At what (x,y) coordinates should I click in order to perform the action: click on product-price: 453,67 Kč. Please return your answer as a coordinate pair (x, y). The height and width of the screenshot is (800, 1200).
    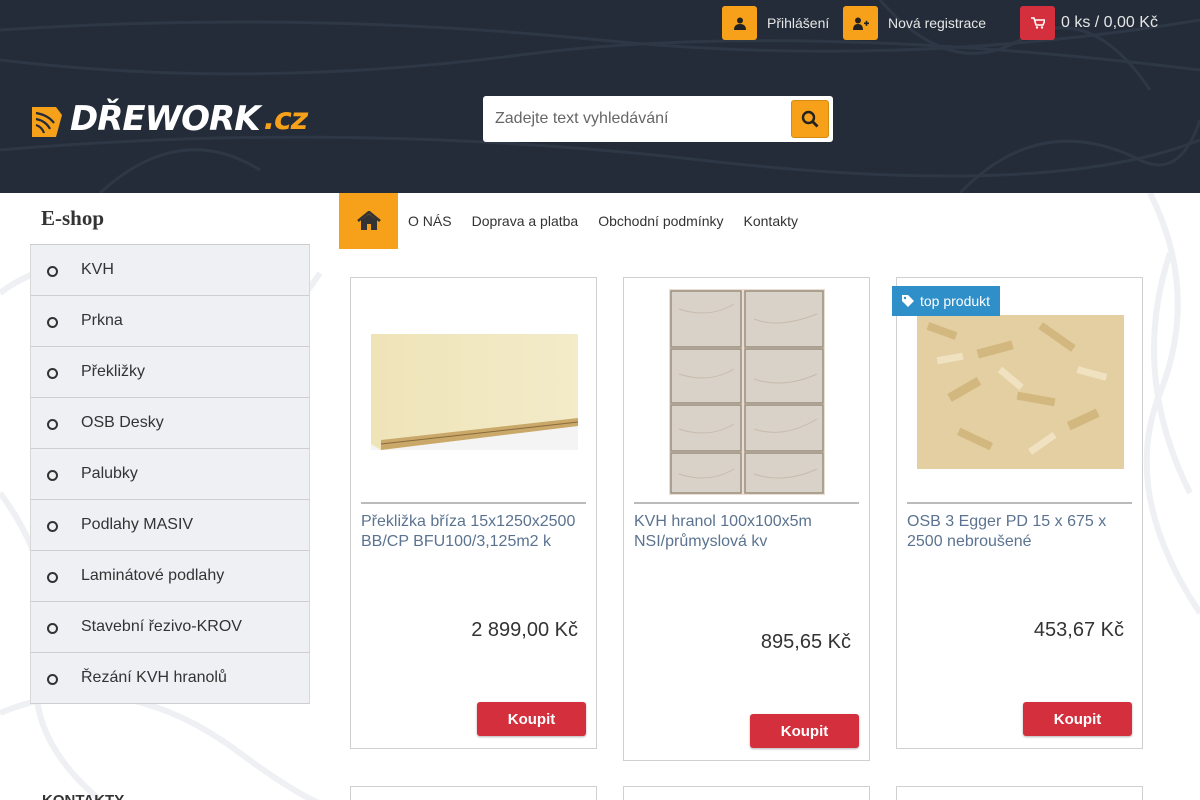
    Looking at the image, I should click on (1078, 630).